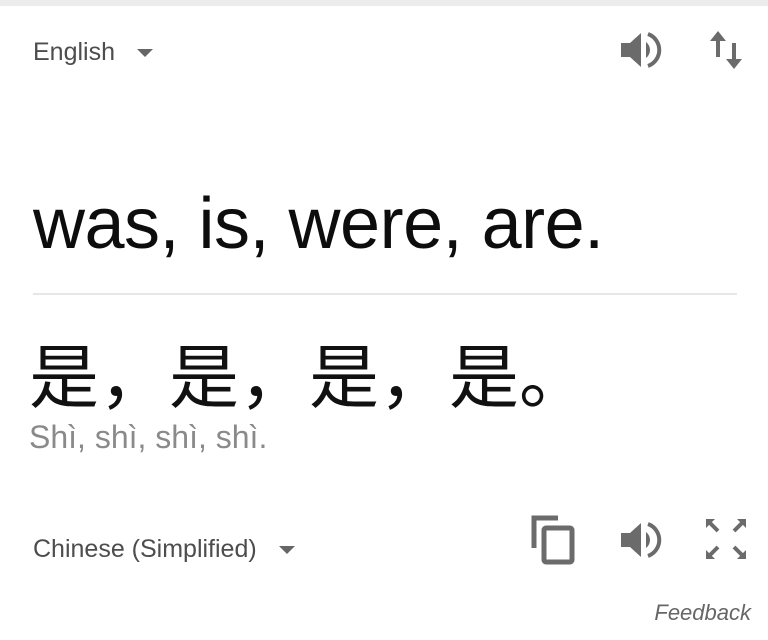 This screenshot has width=768, height=640. What do you see at coordinates (702, 613) in the screenshot?
I see `feedback-link: Feedback` at bounding box center [702, 613].